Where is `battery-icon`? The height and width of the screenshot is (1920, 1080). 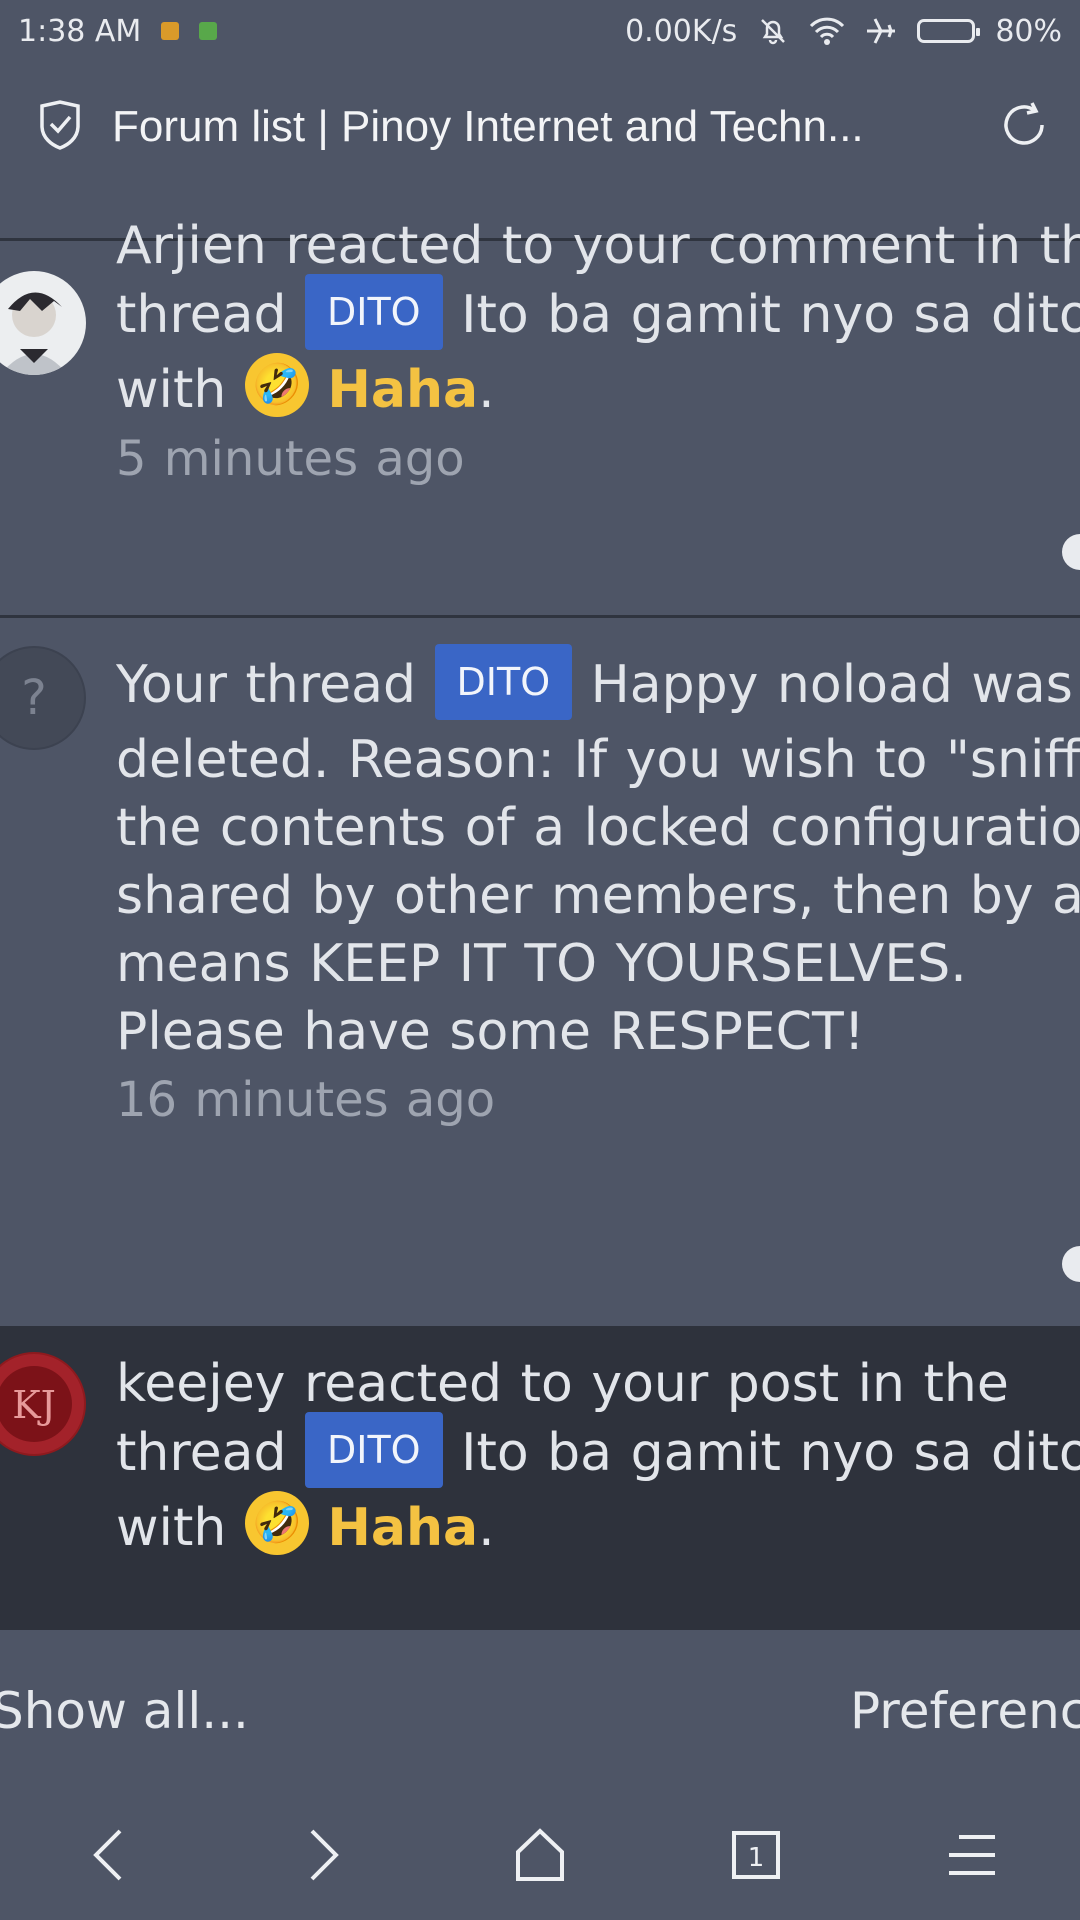 battery-icon is located at coordinates (949, 31).